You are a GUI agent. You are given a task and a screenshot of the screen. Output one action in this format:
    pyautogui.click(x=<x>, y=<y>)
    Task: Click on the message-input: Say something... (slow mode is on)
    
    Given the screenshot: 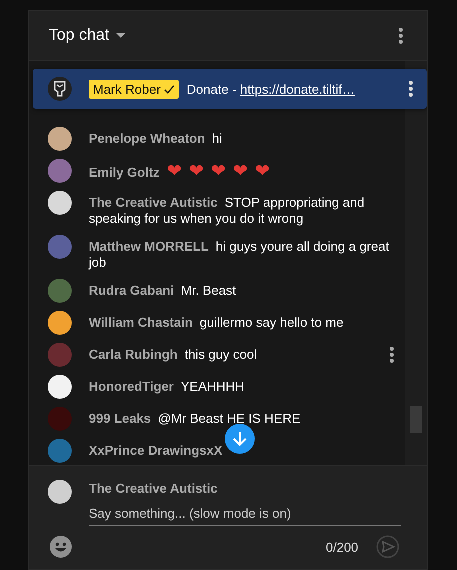 What is the action you would take?
    pyautogui.click(x=245, y=513)
    